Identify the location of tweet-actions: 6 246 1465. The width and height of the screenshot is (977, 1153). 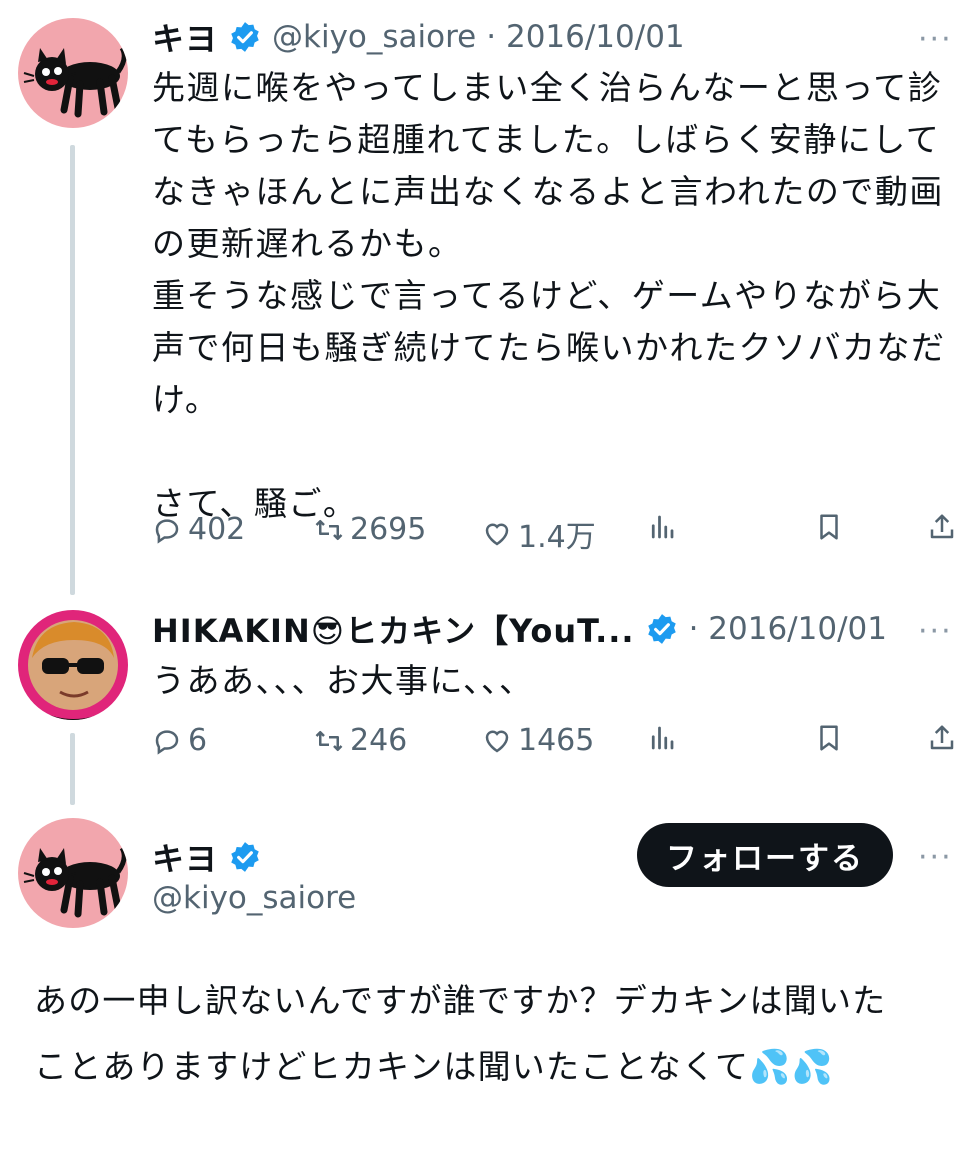
(557, 743).